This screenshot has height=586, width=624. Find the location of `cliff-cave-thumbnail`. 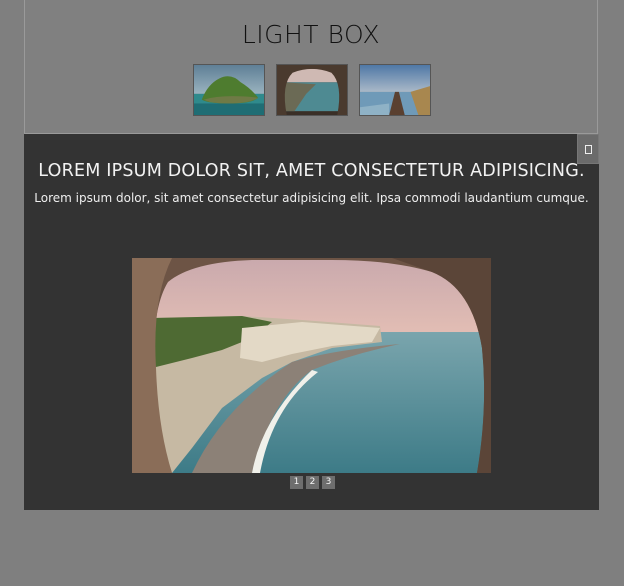

cliff-cave-thumbnail is located at coordinates (312, 90).